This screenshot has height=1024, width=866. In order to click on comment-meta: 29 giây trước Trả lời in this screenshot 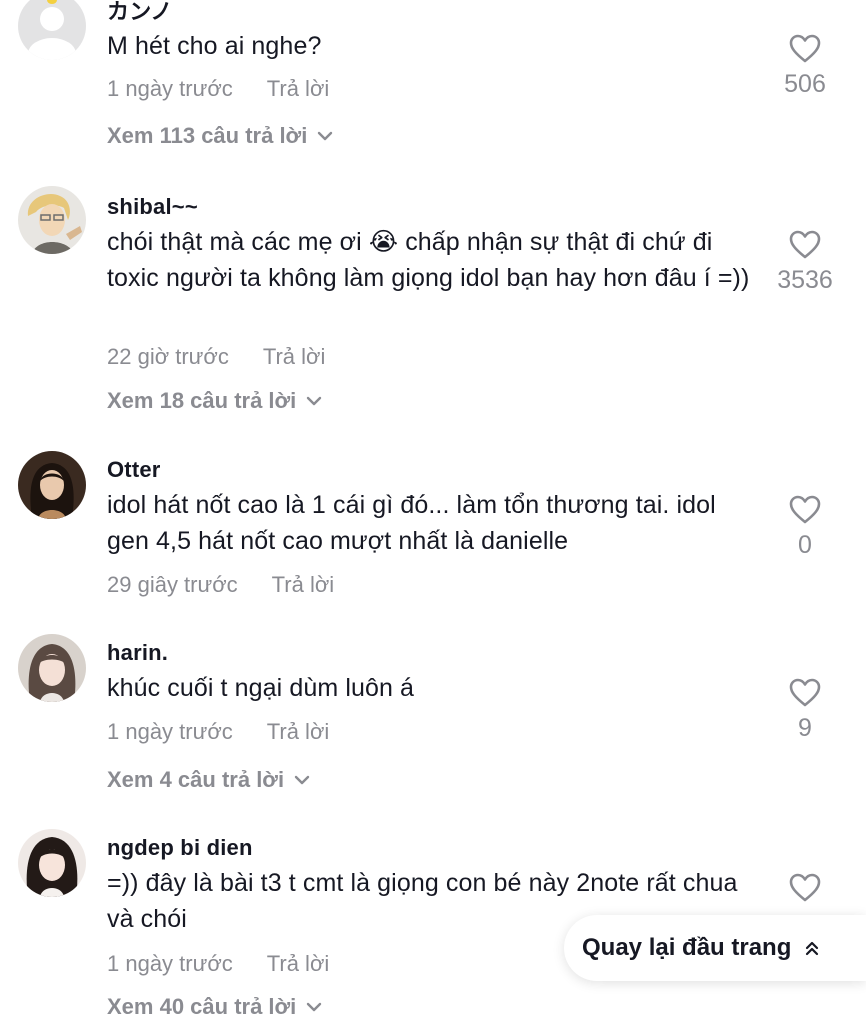, I will do `click(220, 585)`.